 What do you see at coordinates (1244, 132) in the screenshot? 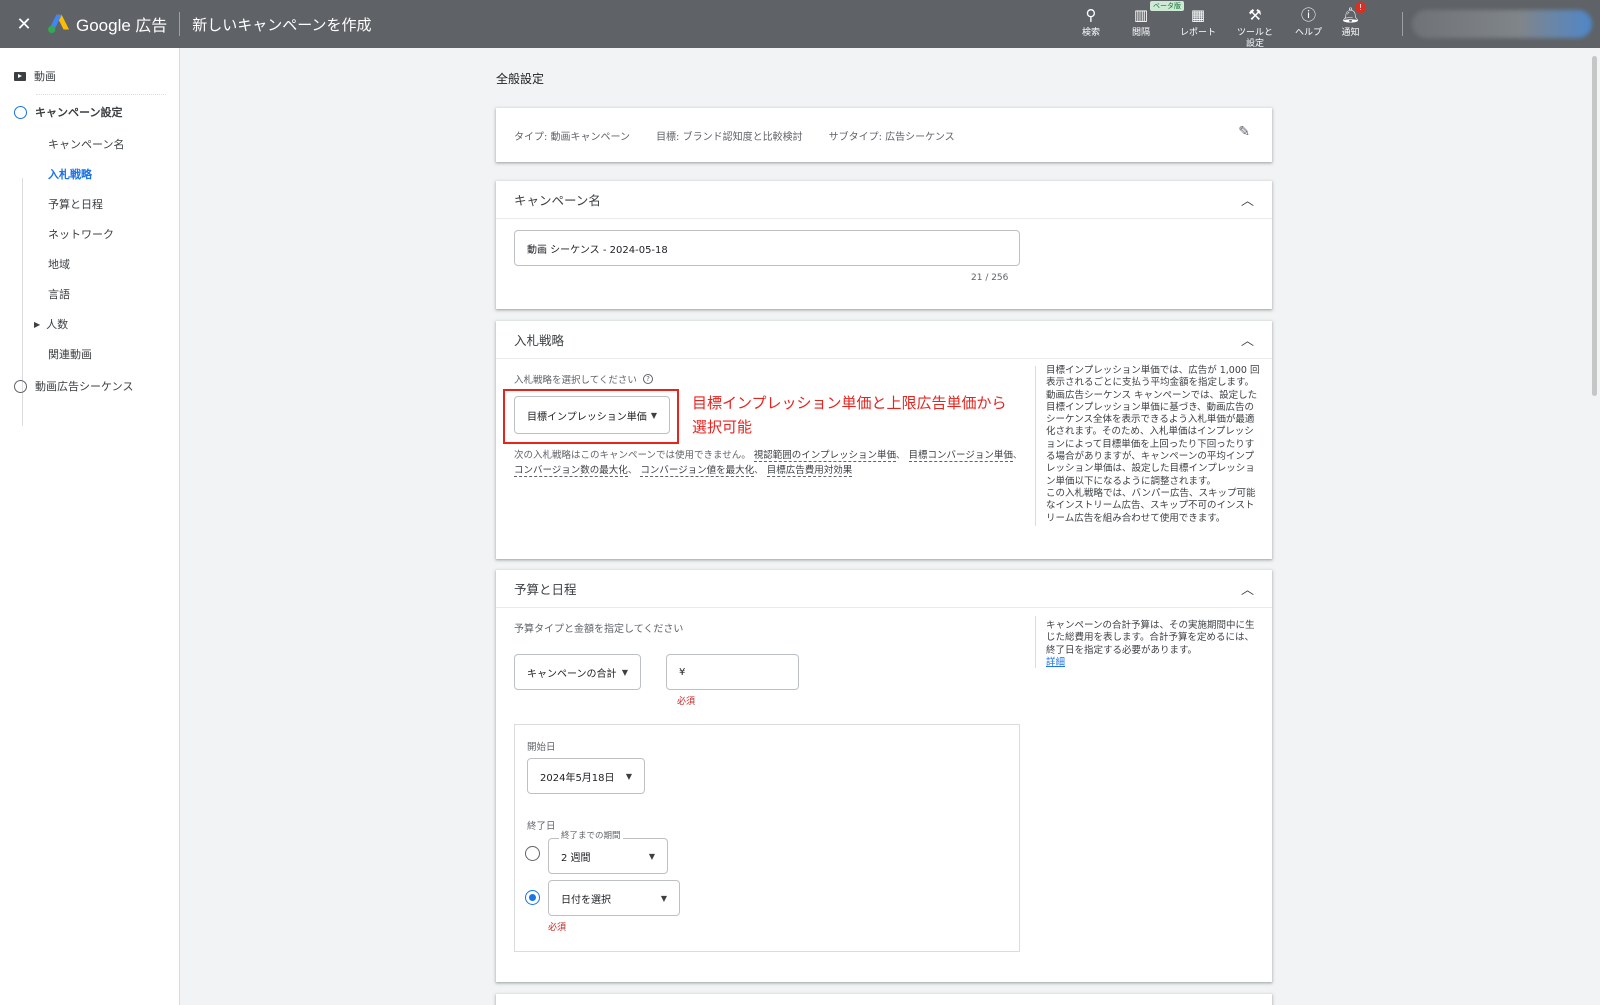
I see `edit-pencil-icon: ✎` at bounding box center [1244, 132].